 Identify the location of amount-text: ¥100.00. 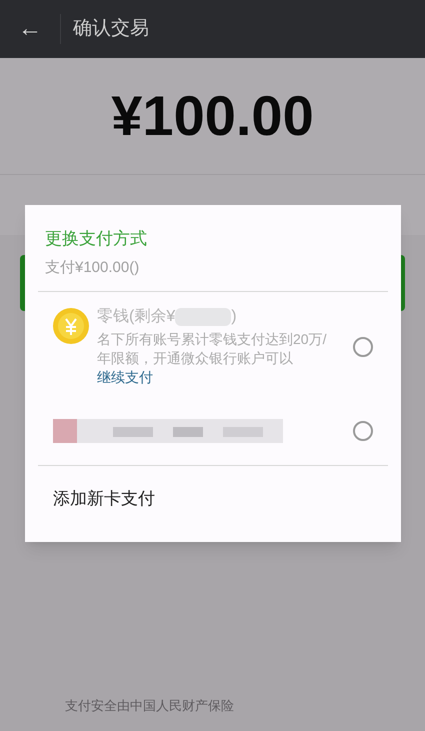
(212, 116).